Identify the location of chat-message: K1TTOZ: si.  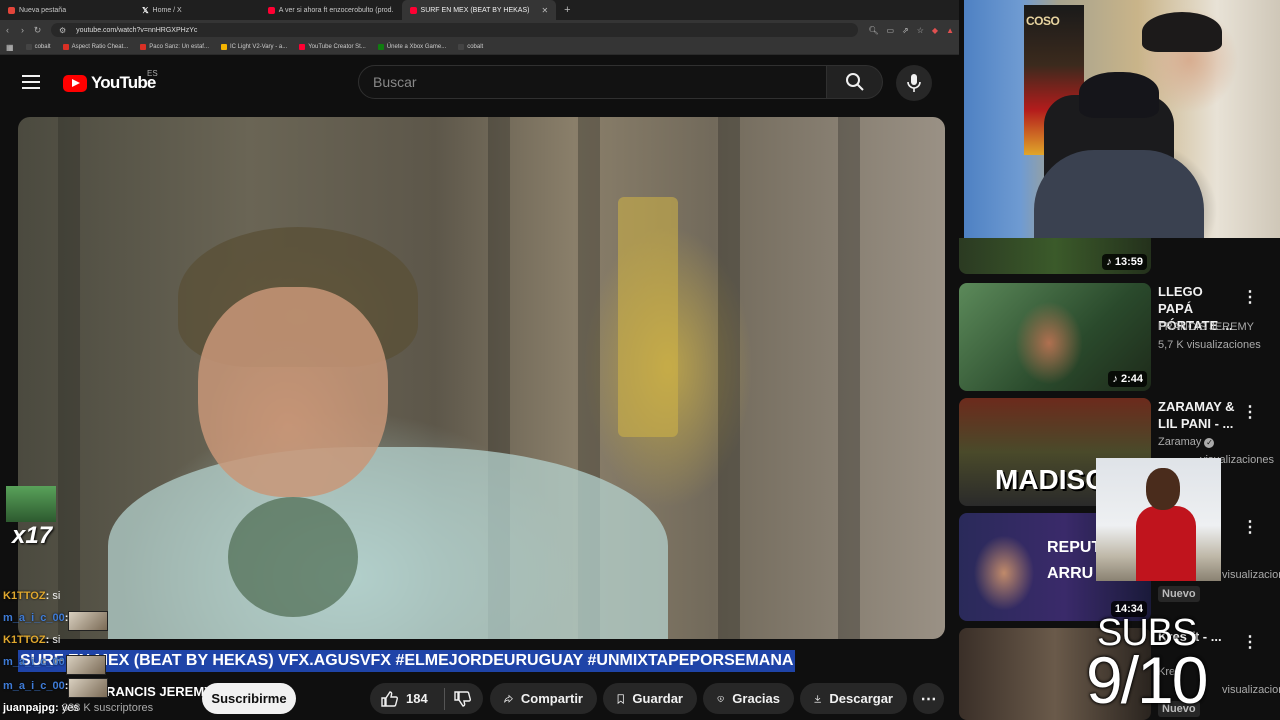
(58, 640).